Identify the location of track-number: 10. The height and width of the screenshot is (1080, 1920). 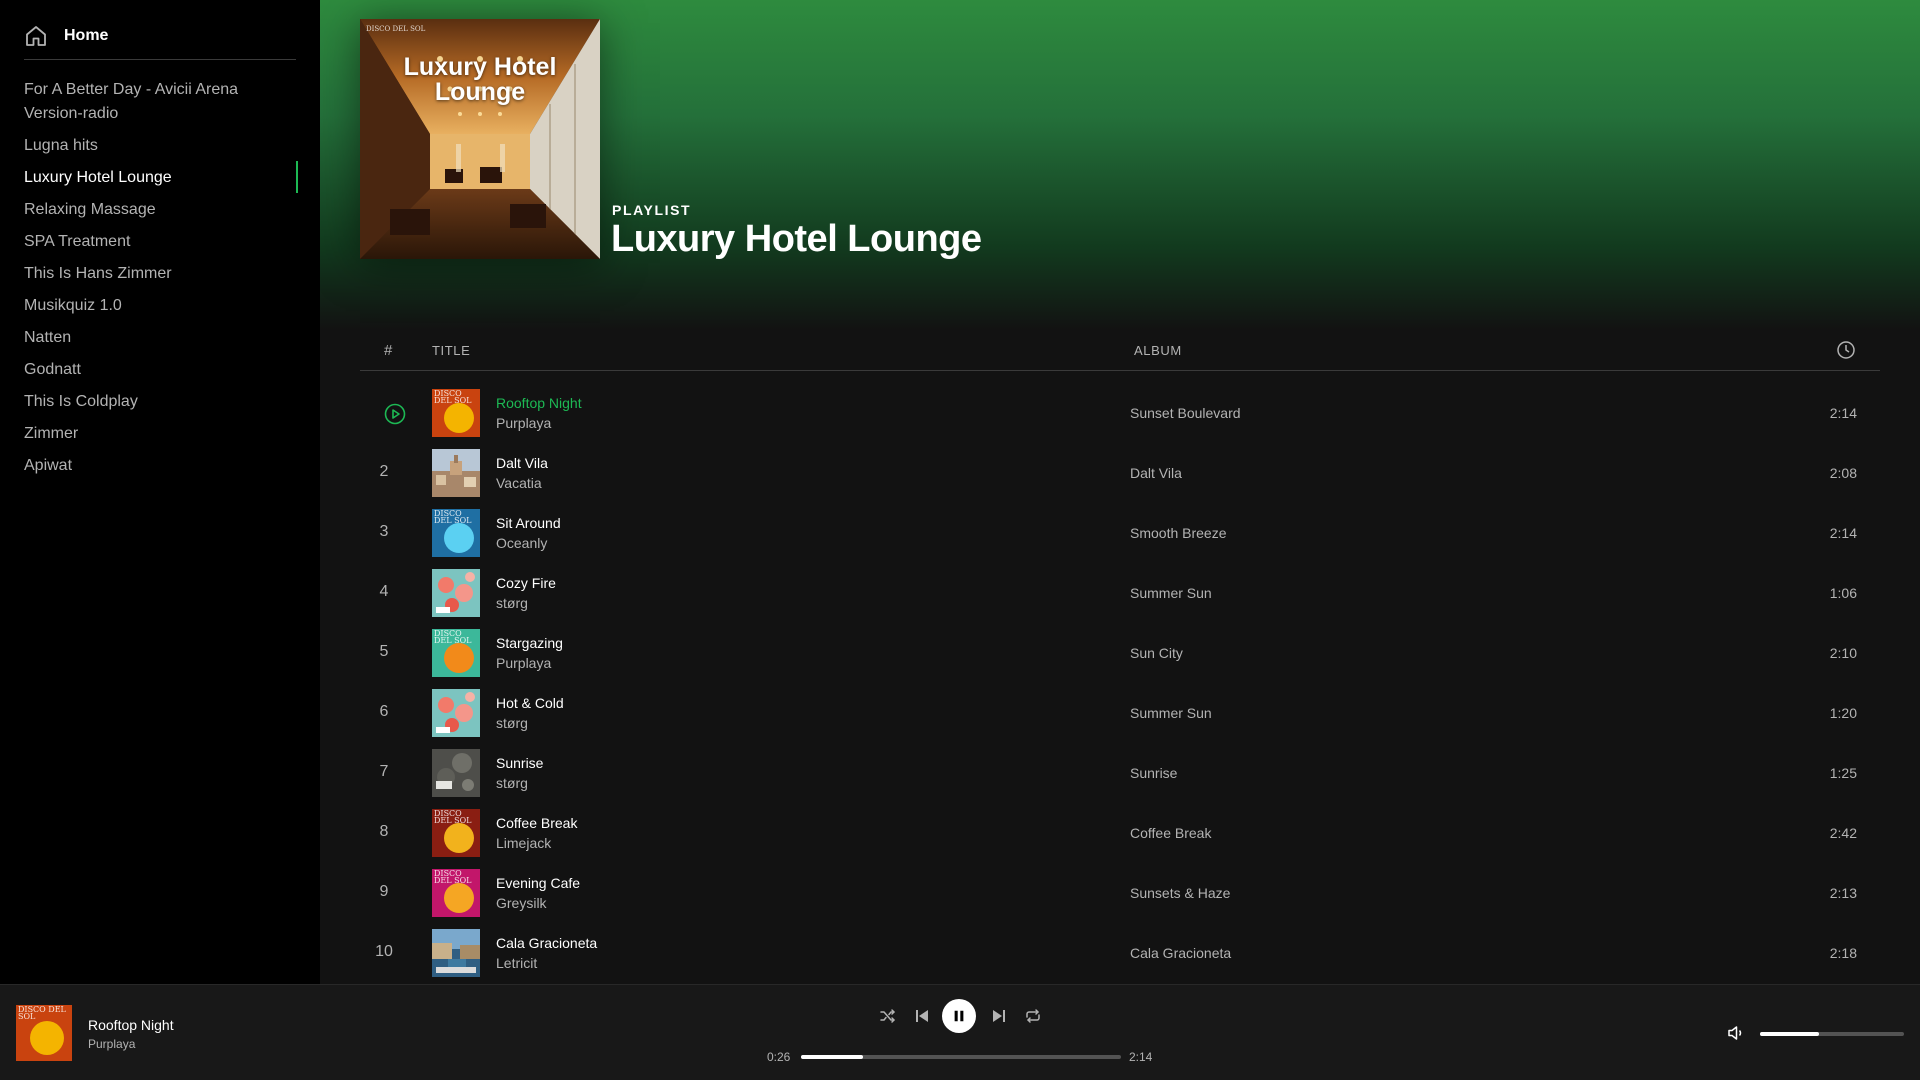
(384, 951).